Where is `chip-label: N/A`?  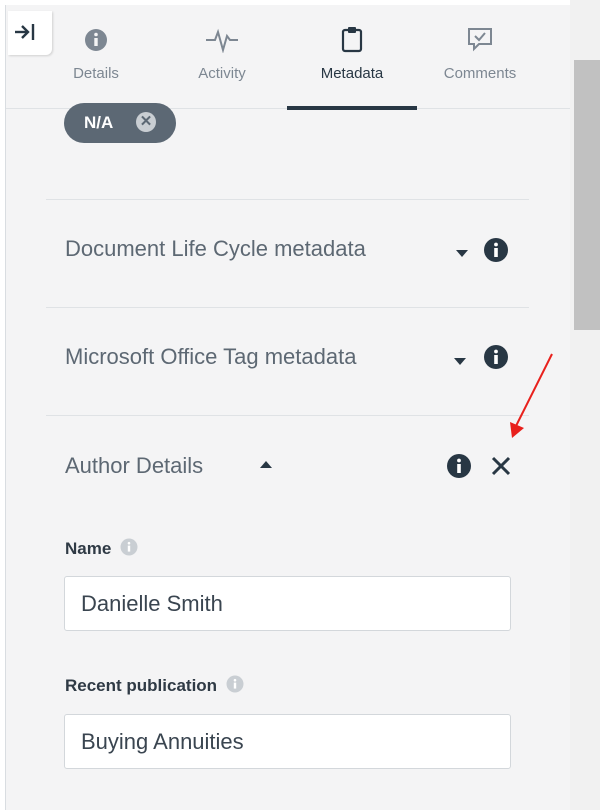 chip-label: N/A is located at coordinates (99, 122).